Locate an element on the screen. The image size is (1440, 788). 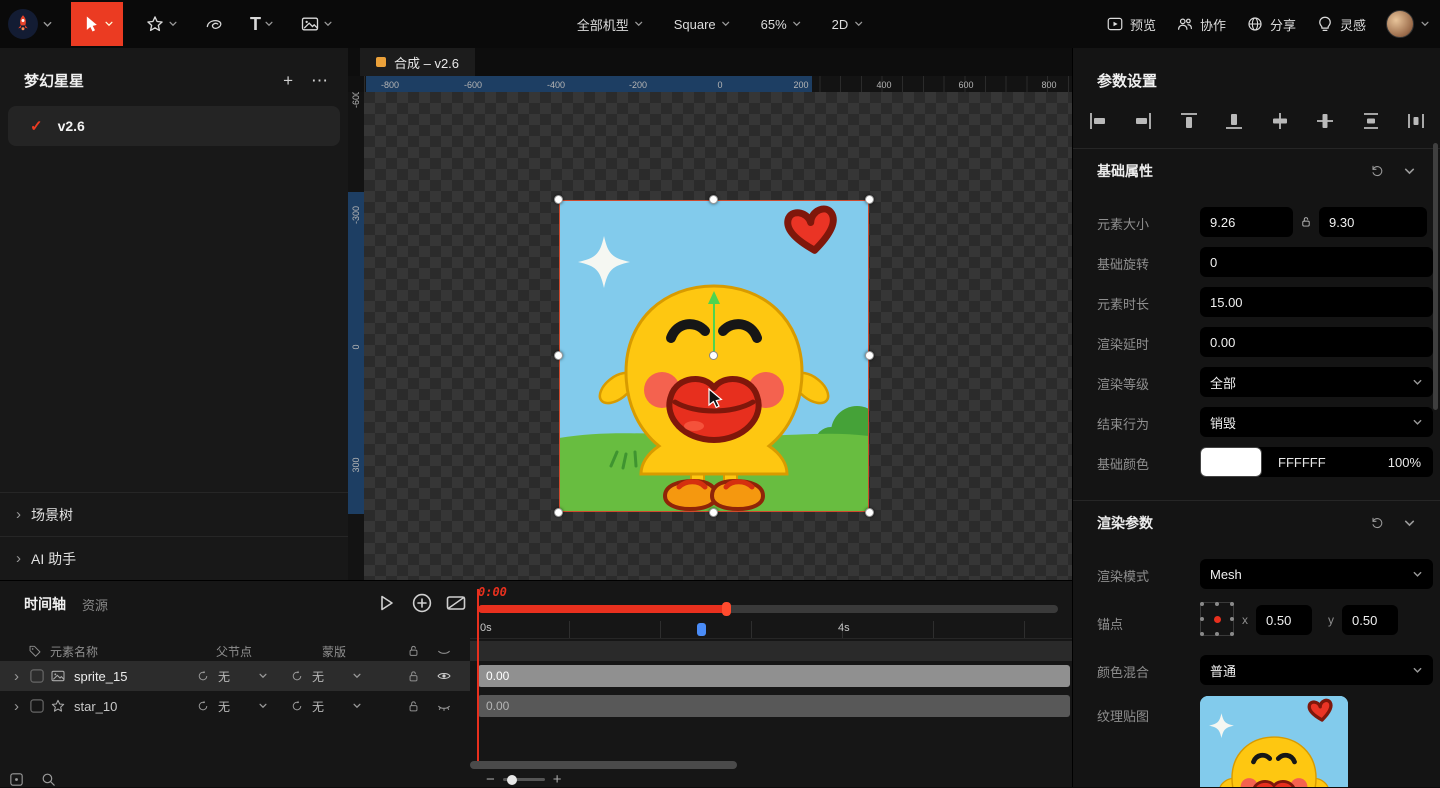
image-tool-button is located at coordinates (316, 24).